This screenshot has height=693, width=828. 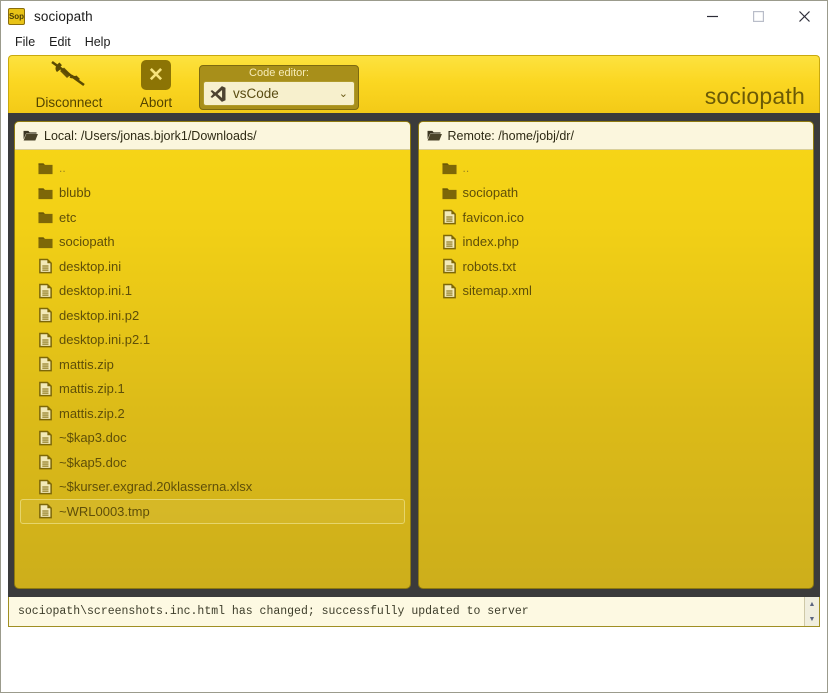 What do you see at coordinates (93, 438) in the screenshot?
I see `file-name: ~$kap3.doc` at bounding box center [93, 438].